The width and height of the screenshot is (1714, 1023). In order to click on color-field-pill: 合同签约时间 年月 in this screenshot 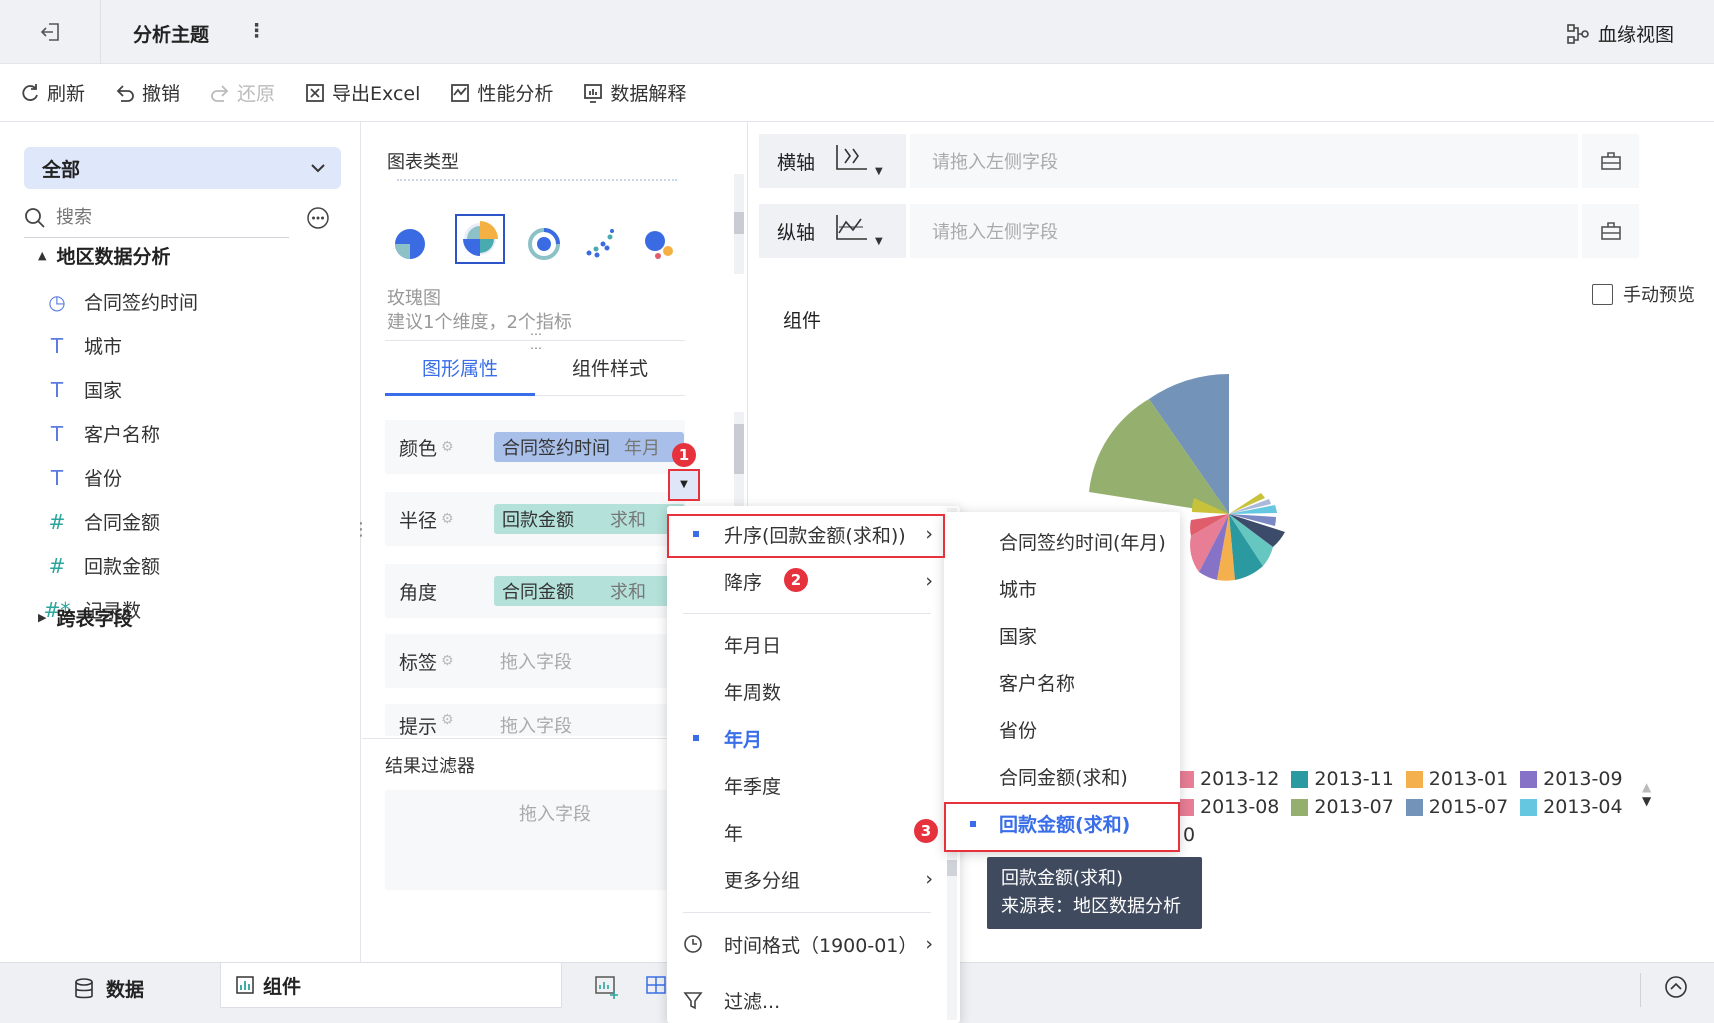, I will do `click(589, 447)`.